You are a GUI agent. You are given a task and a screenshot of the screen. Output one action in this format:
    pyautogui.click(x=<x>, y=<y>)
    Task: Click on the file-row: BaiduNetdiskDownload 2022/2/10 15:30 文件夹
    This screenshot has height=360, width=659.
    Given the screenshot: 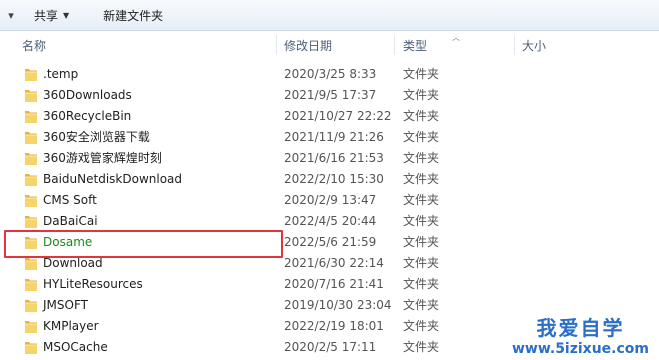 What is the action you would take?
    pyautogui.click(x=329, y=179)
    